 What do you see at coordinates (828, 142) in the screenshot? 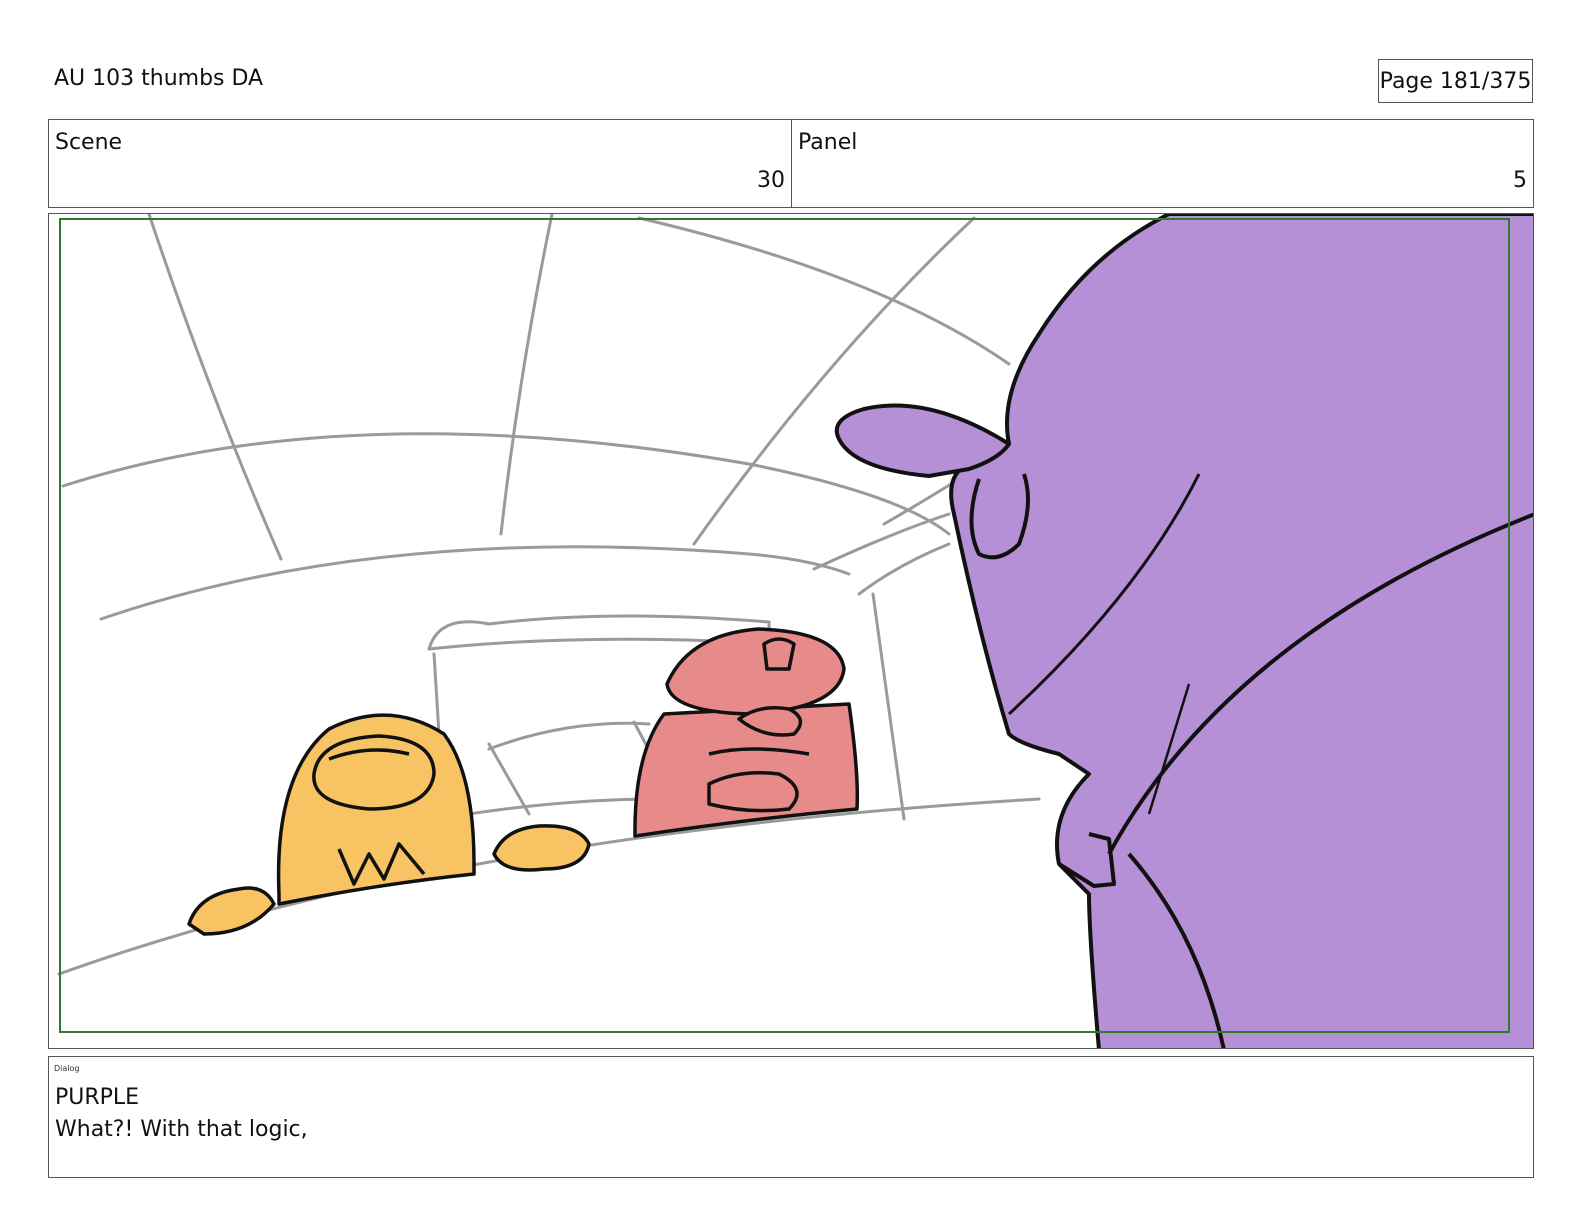
I see `panel-label: Panel` at bounding box center [828, 142].